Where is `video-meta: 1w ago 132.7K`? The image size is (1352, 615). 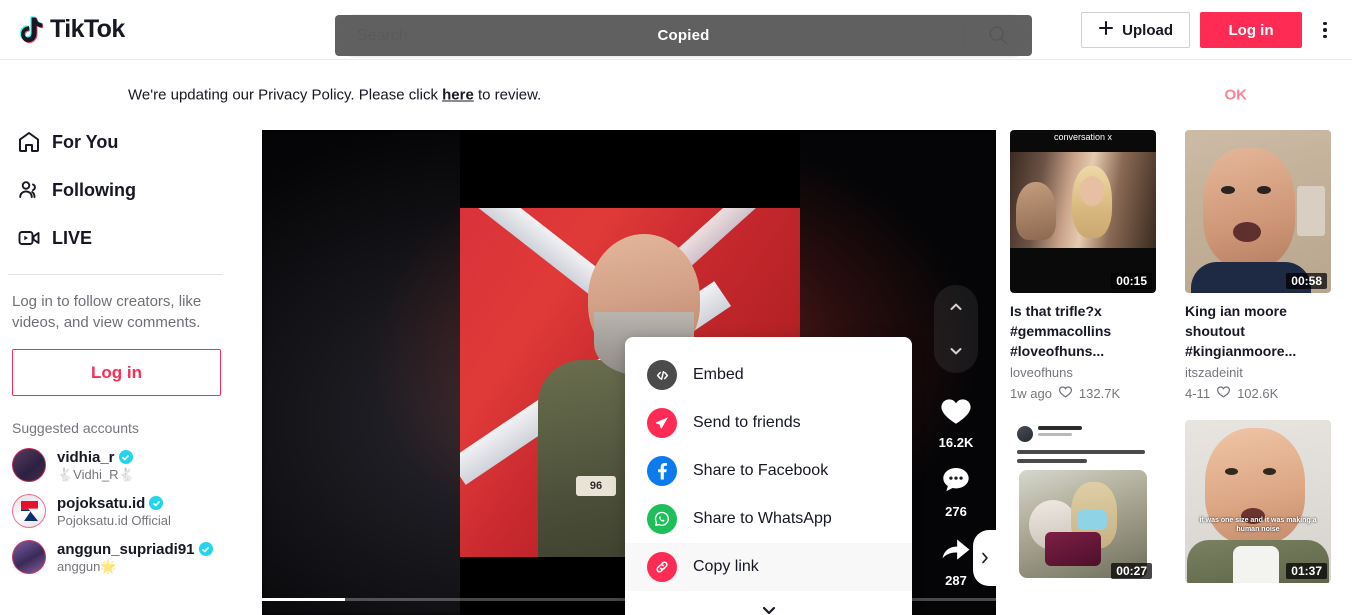
video-meta: 1w ago 132.7K is located at coordinates (1083, 393).